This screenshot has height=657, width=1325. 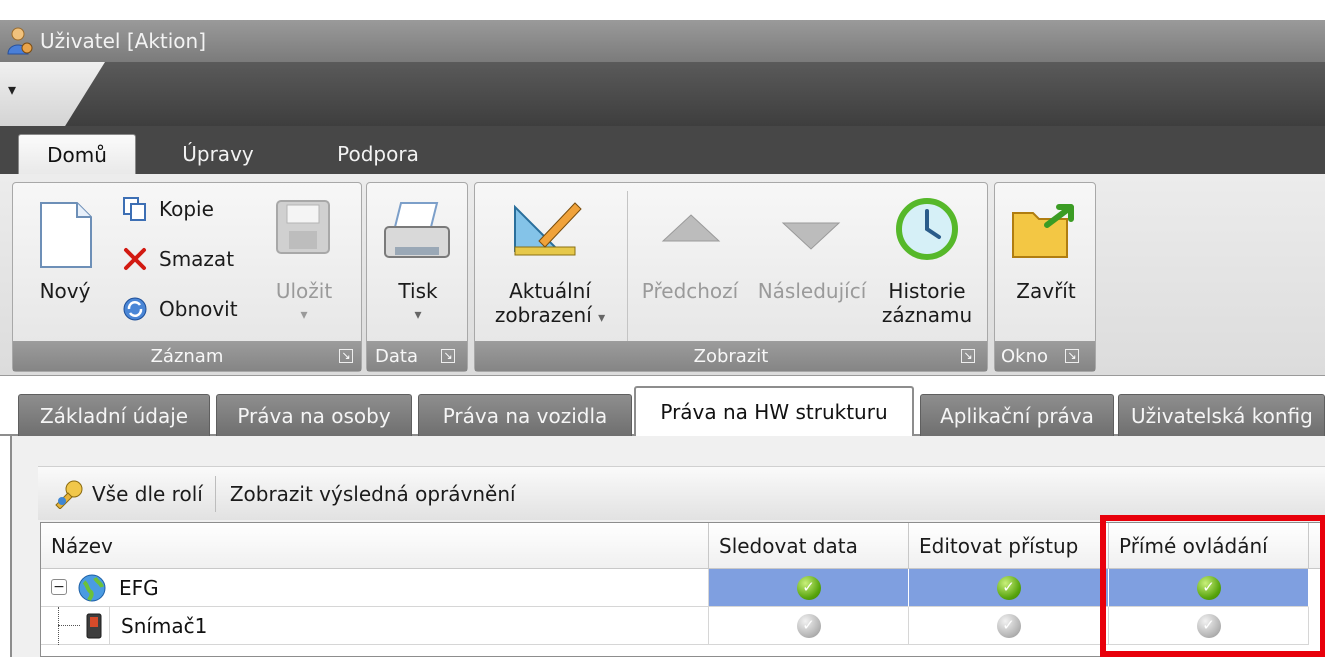 What do you see at coordinates (1045, 277) in the screenshot?
I see `group-okno: Zavřít Okno ↘` at bounding box center [1045, 277].